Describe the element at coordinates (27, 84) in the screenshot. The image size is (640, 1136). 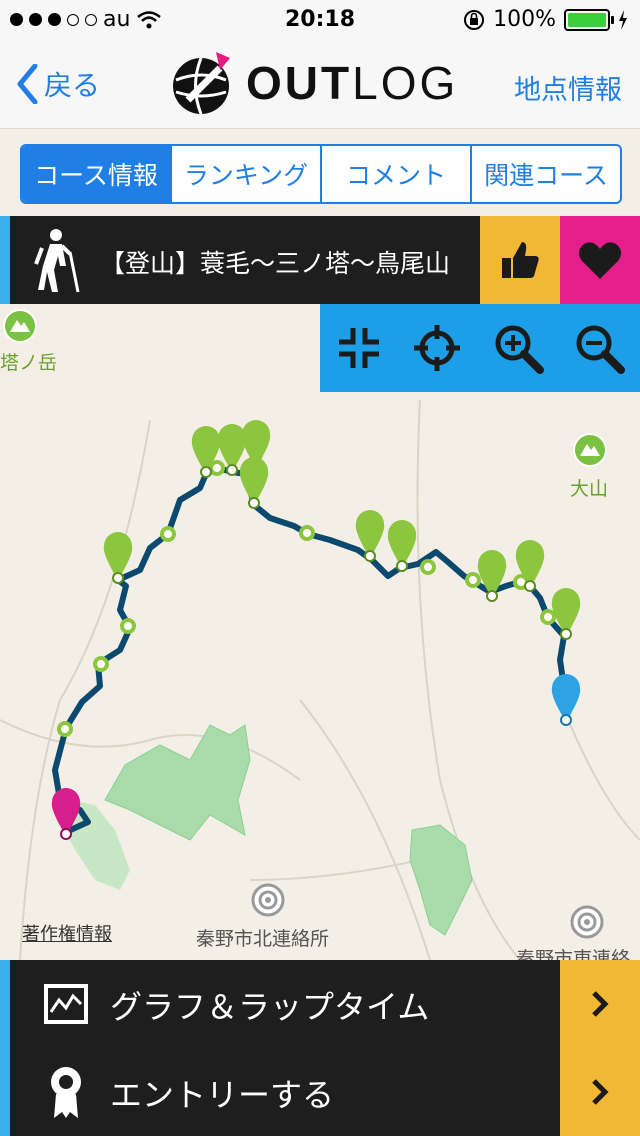
I see `chevron-left-icon` at that location.